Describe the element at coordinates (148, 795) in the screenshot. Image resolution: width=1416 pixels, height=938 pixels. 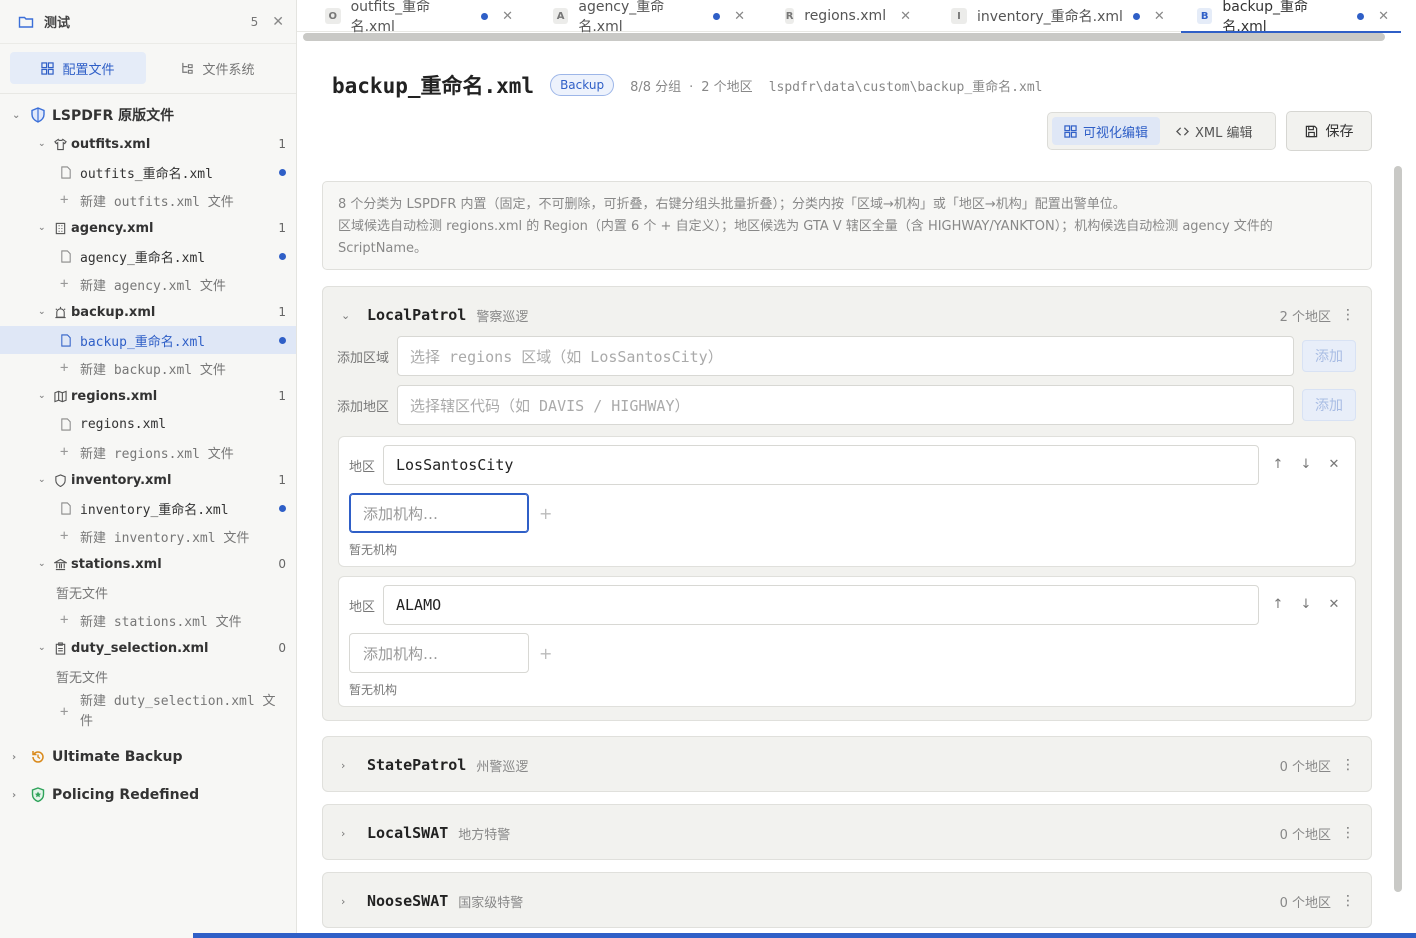
I see `tree-root-policing-redefined: › Policing Redefined` at that location.